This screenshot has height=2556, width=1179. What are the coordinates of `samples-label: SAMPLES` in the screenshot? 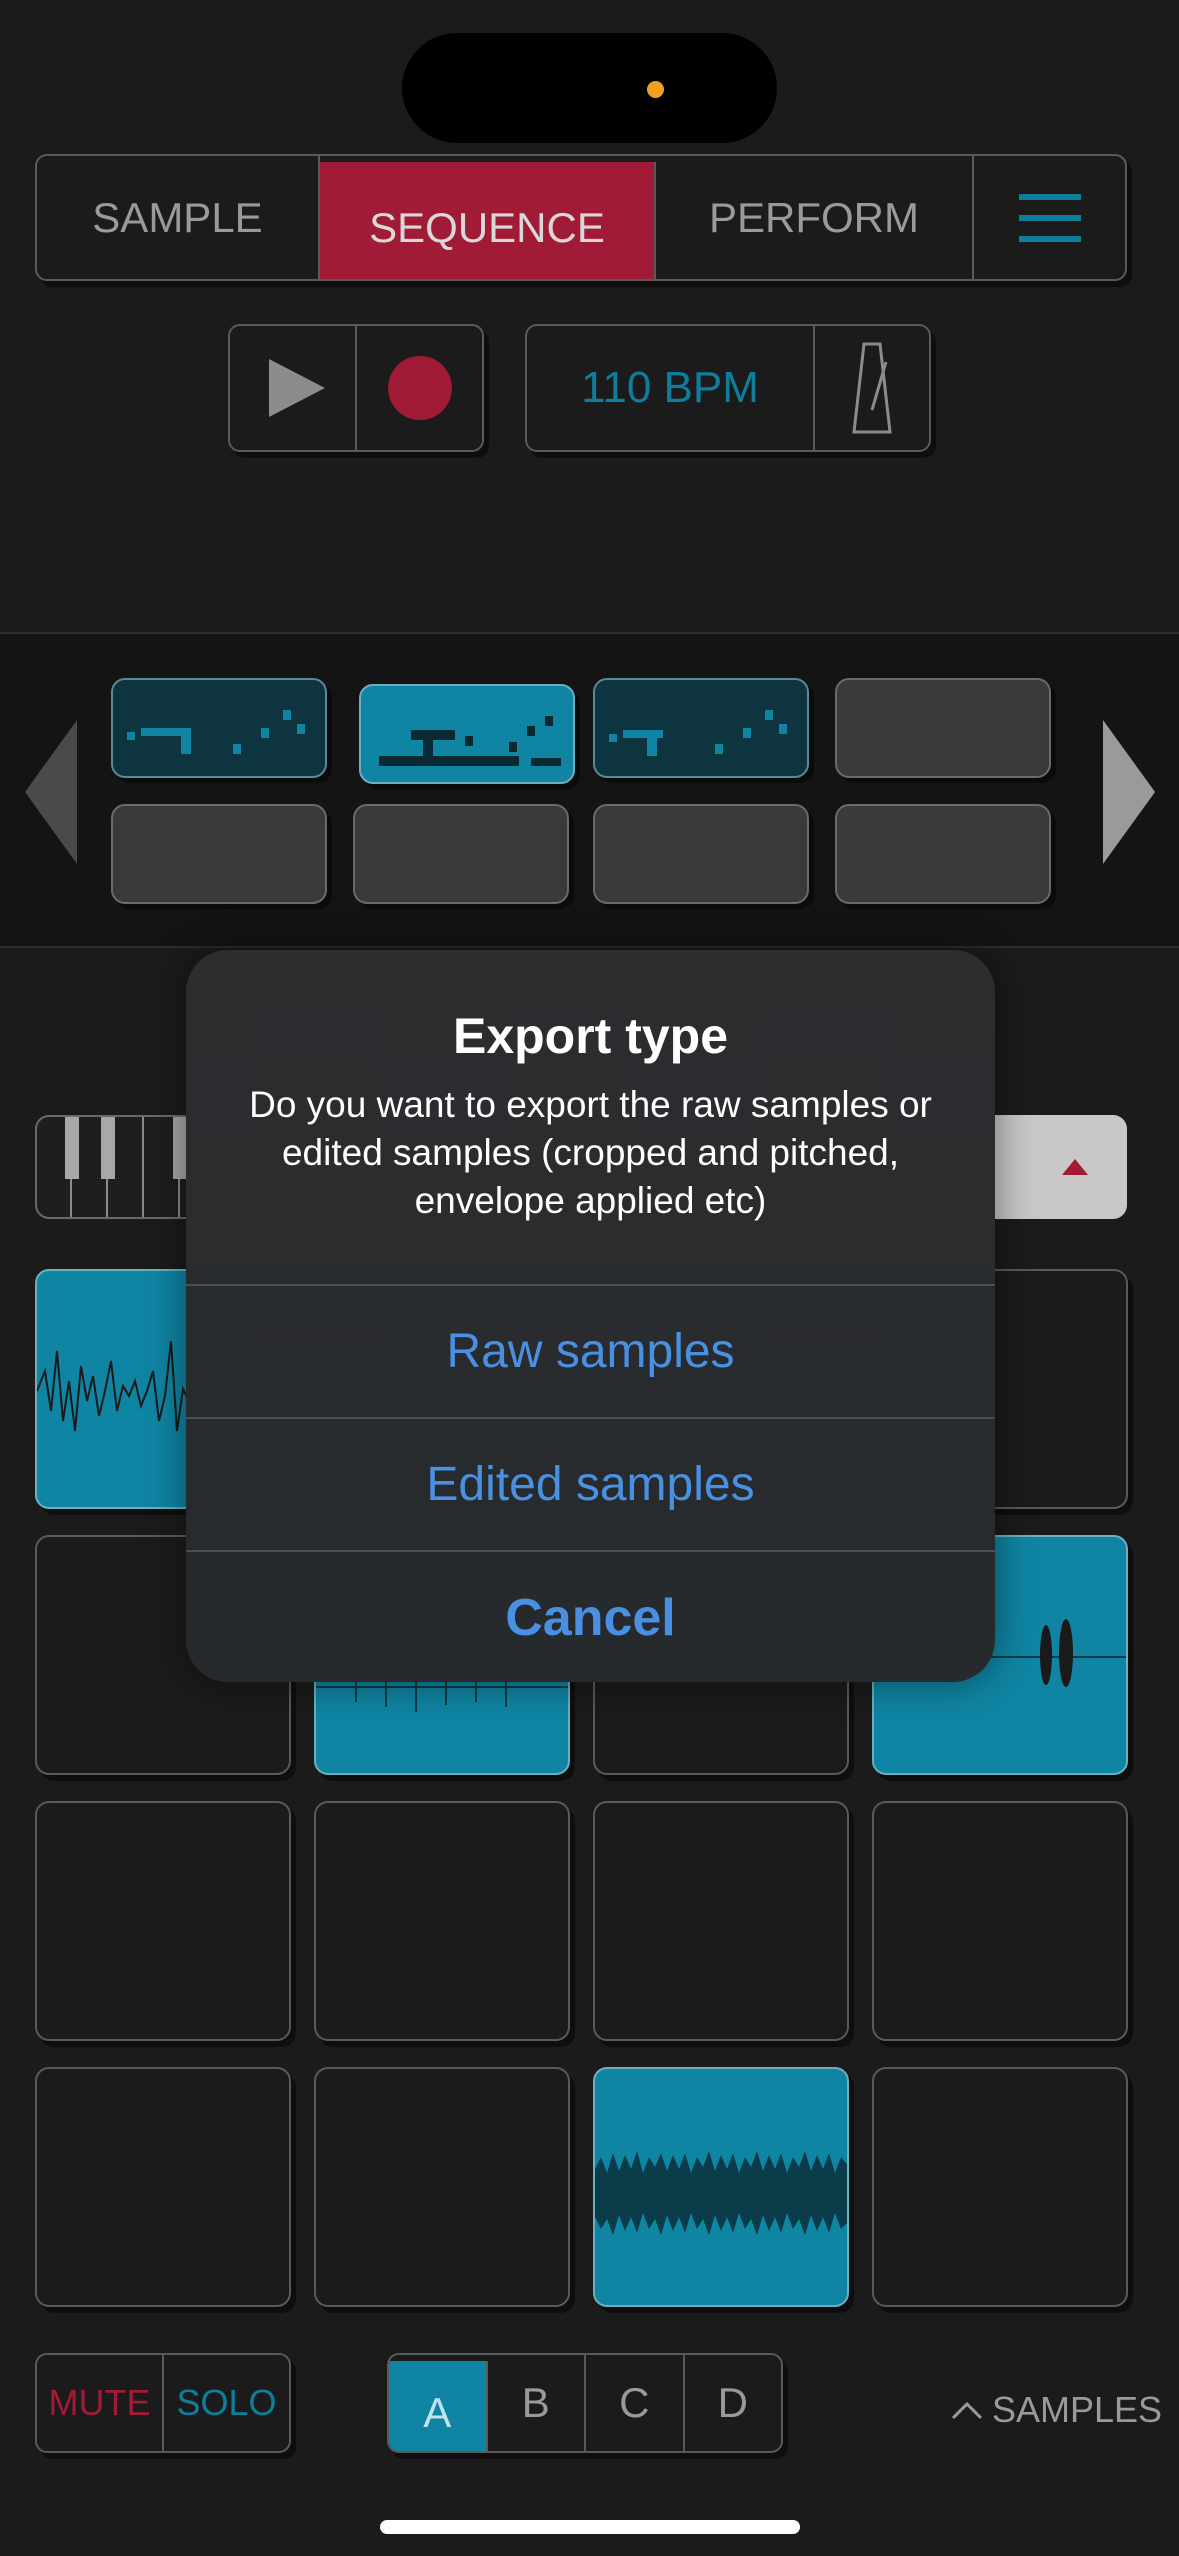 It's located at (1077, 2409).